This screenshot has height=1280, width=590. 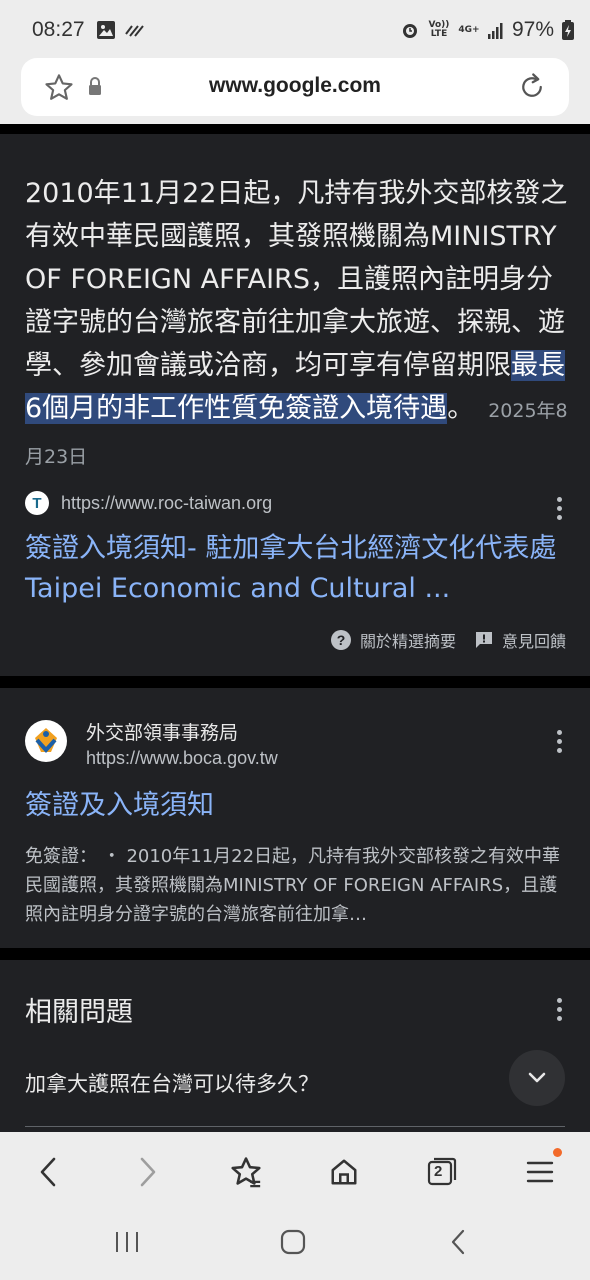 I want to click on signal-icon, so click(x=495, y=31).